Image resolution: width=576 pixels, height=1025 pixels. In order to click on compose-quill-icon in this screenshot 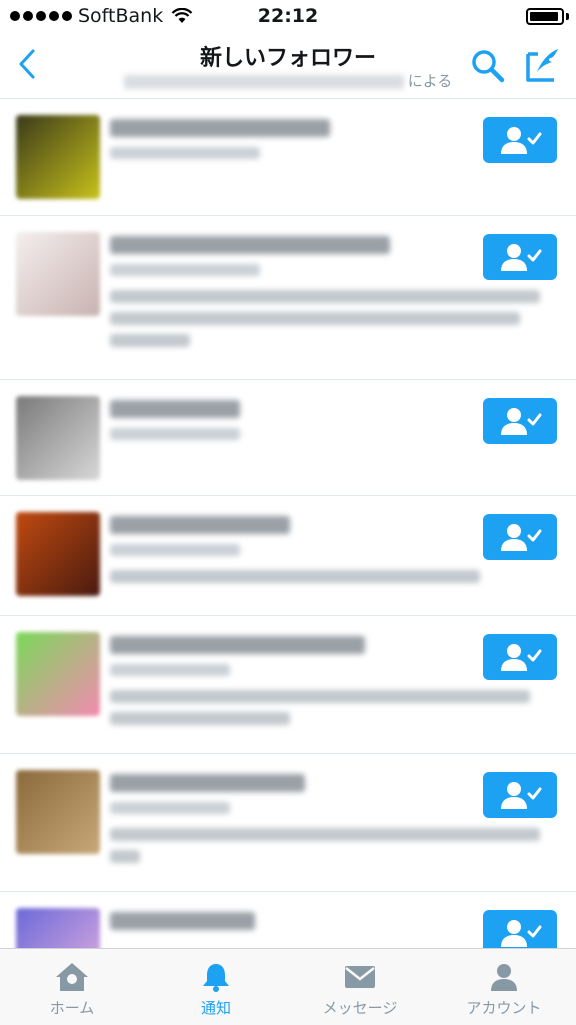, I will do `click(542, 65)`.